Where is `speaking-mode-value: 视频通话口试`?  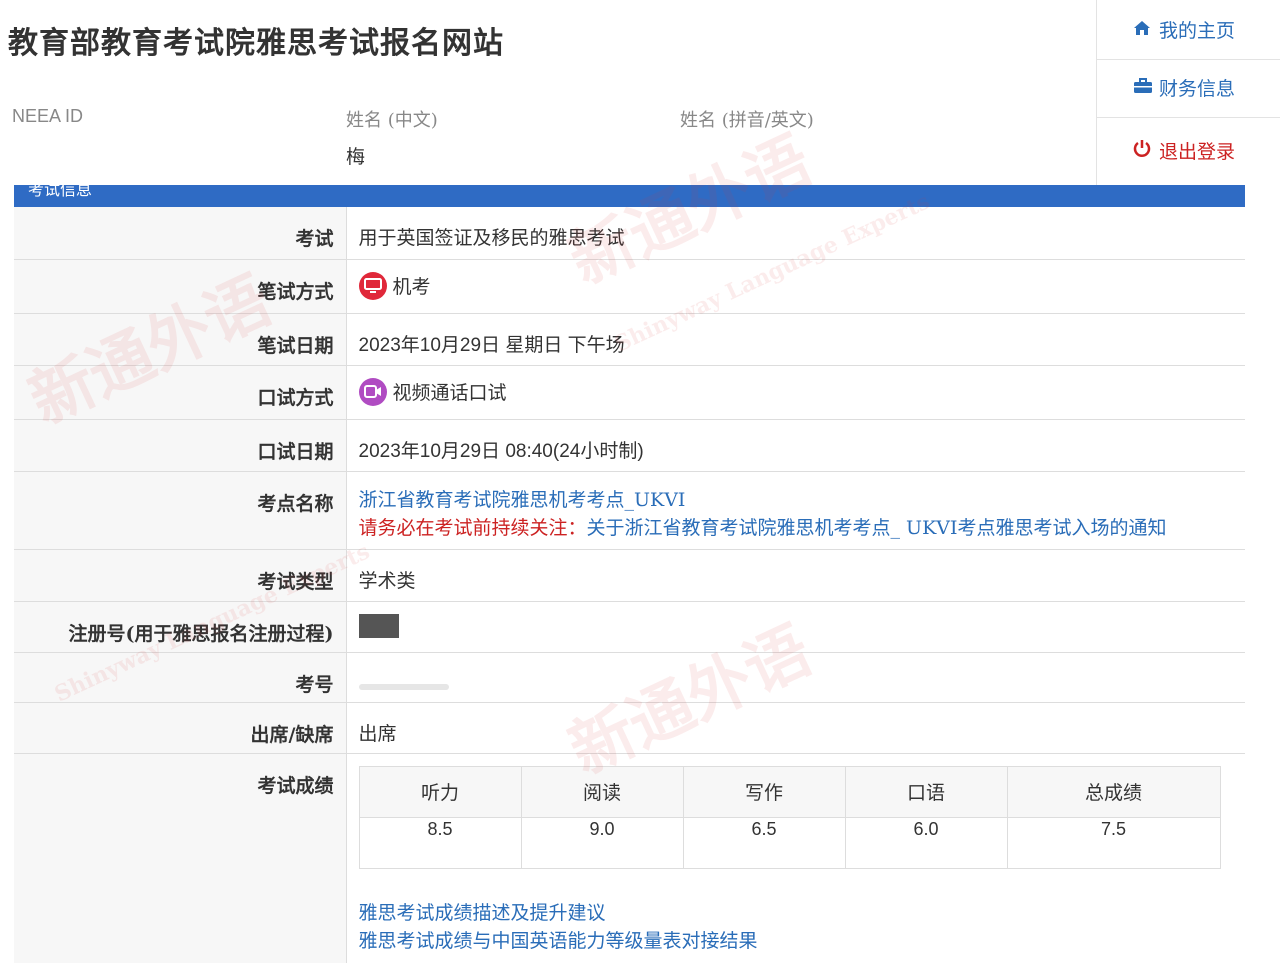 speaking-mode-value: 视频通话口试 is located at coordinates (449, 392).